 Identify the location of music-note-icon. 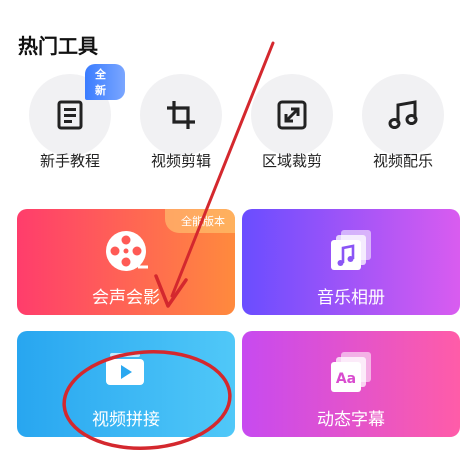
(403, 114).